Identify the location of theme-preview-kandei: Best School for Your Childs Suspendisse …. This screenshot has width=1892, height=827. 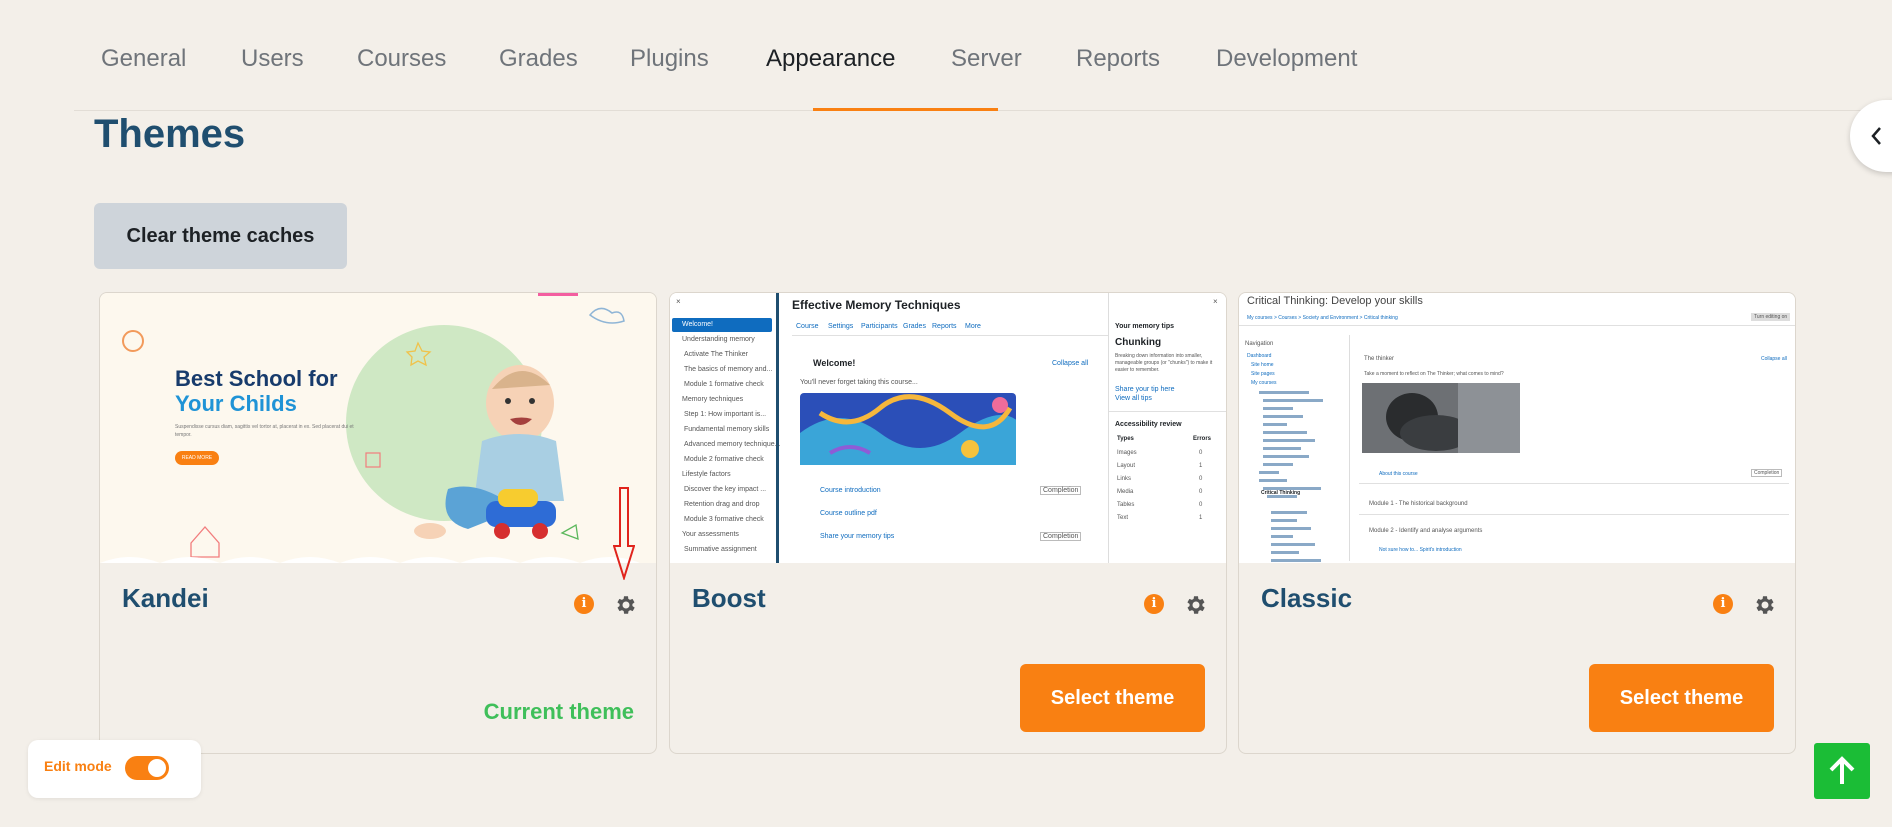
(378, 428).